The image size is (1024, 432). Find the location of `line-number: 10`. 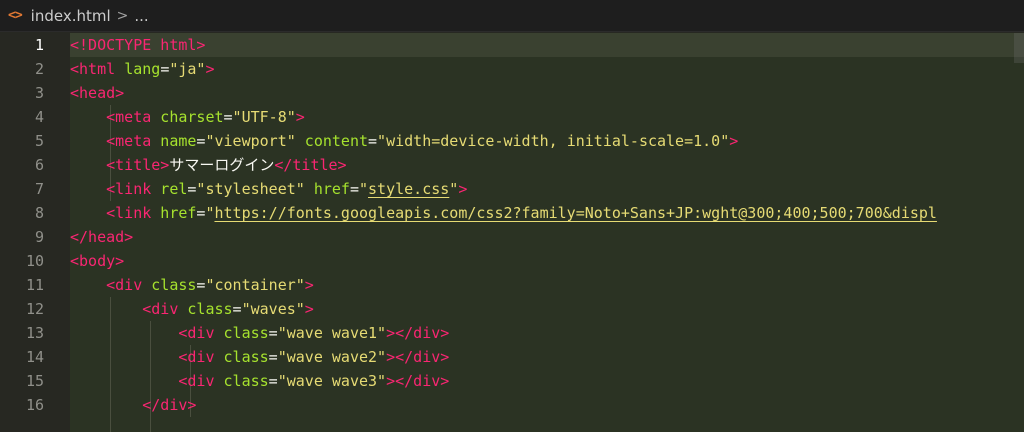

line-number: 10 is located at coordinates (34, 261).